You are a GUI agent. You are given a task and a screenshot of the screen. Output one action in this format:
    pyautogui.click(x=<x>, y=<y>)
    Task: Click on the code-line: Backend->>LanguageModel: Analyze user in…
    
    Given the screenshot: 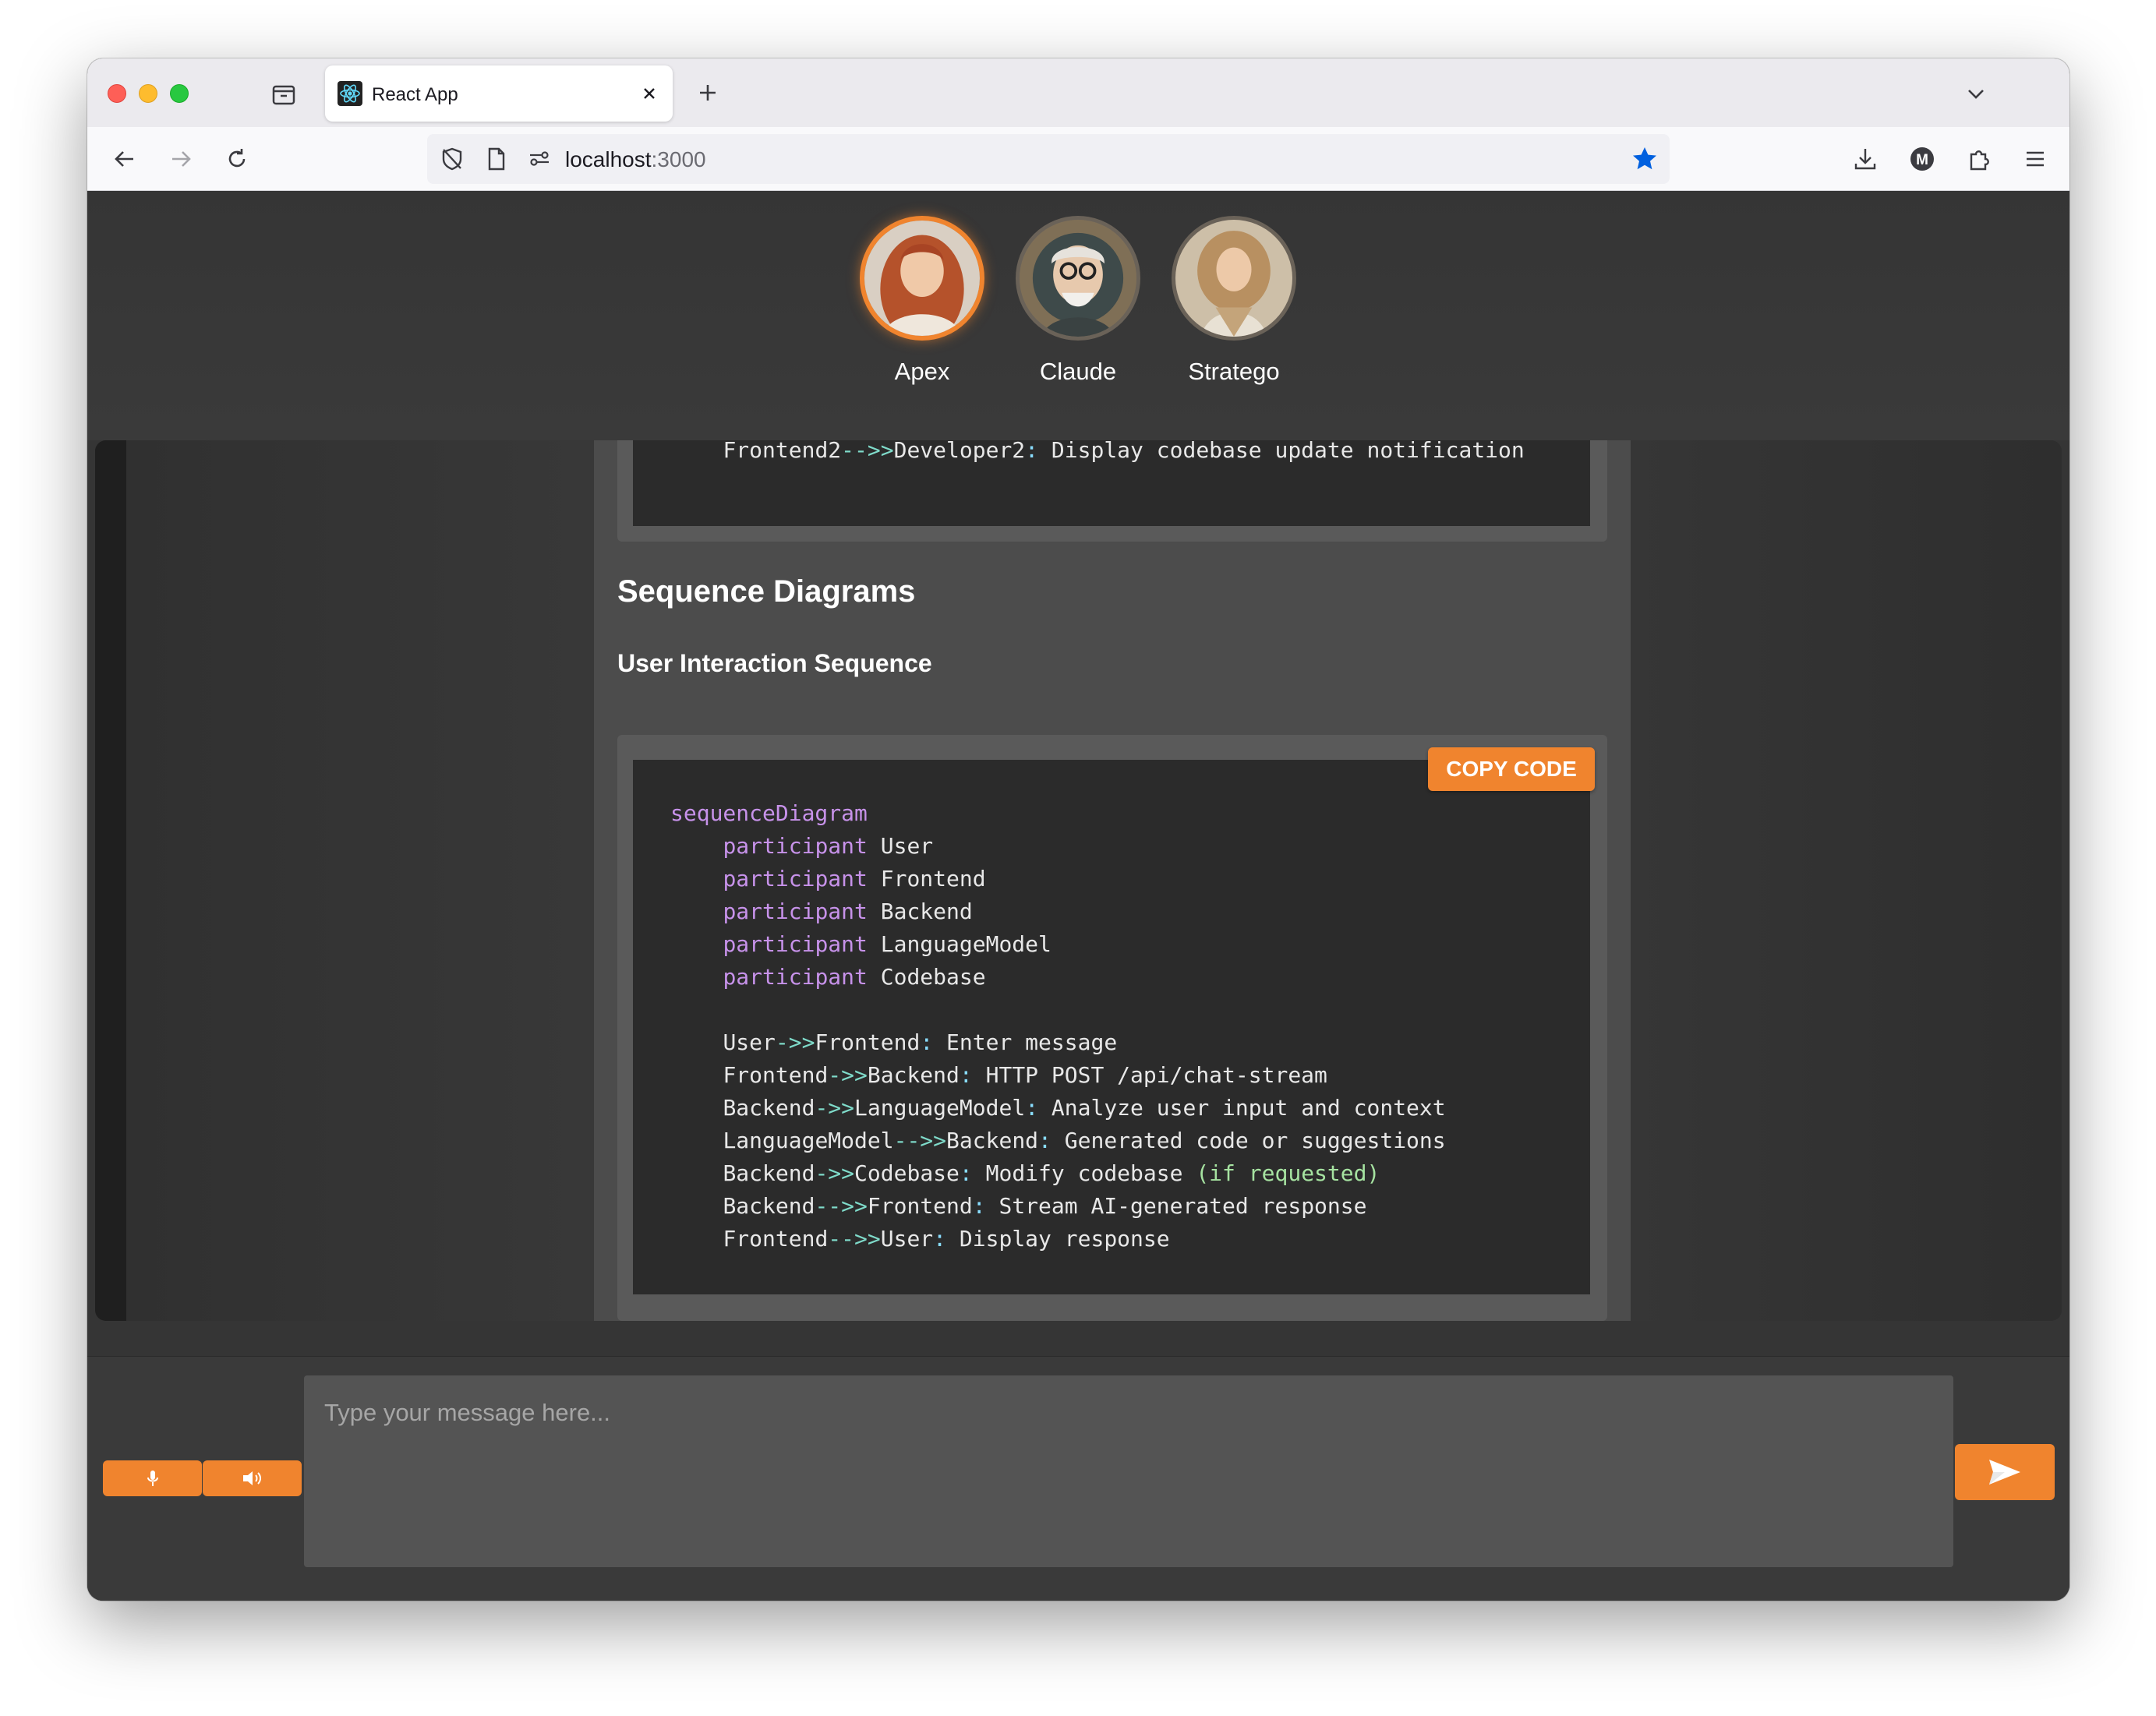 What is the action you would take?
    pyautogui.click(x=1130, y=1108)
    